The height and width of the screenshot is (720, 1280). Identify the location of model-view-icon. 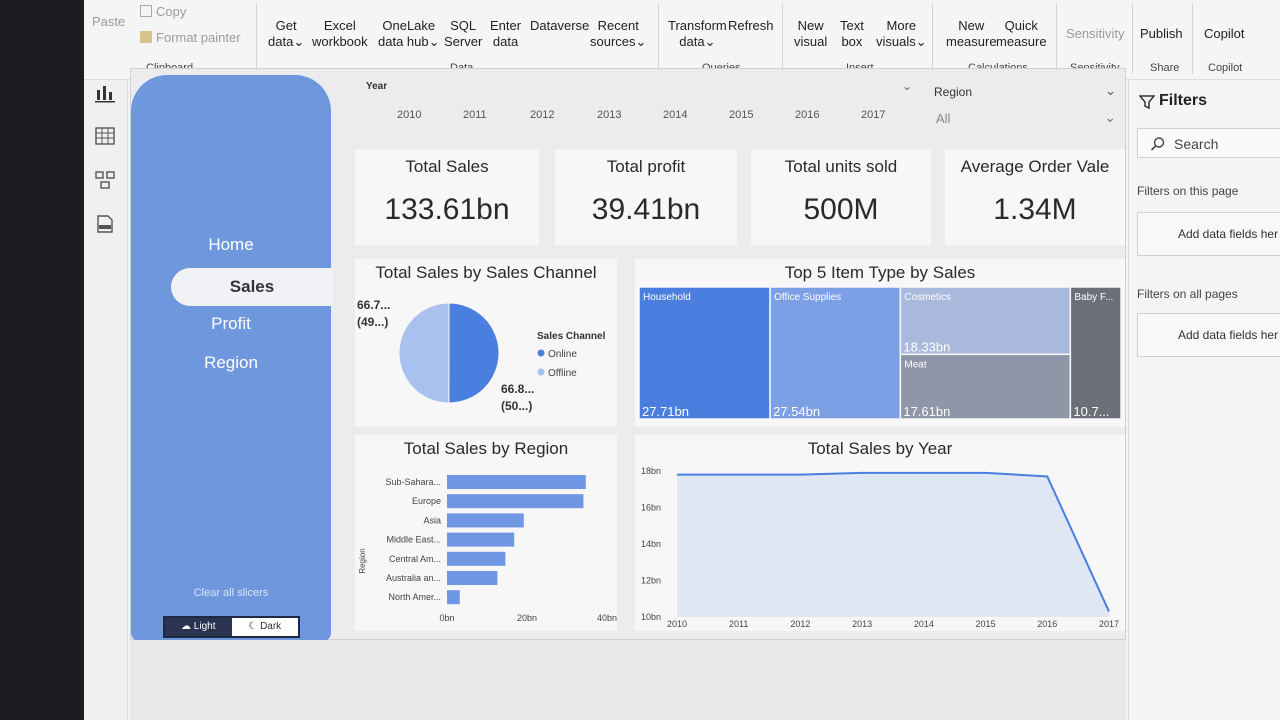
(105, 180).